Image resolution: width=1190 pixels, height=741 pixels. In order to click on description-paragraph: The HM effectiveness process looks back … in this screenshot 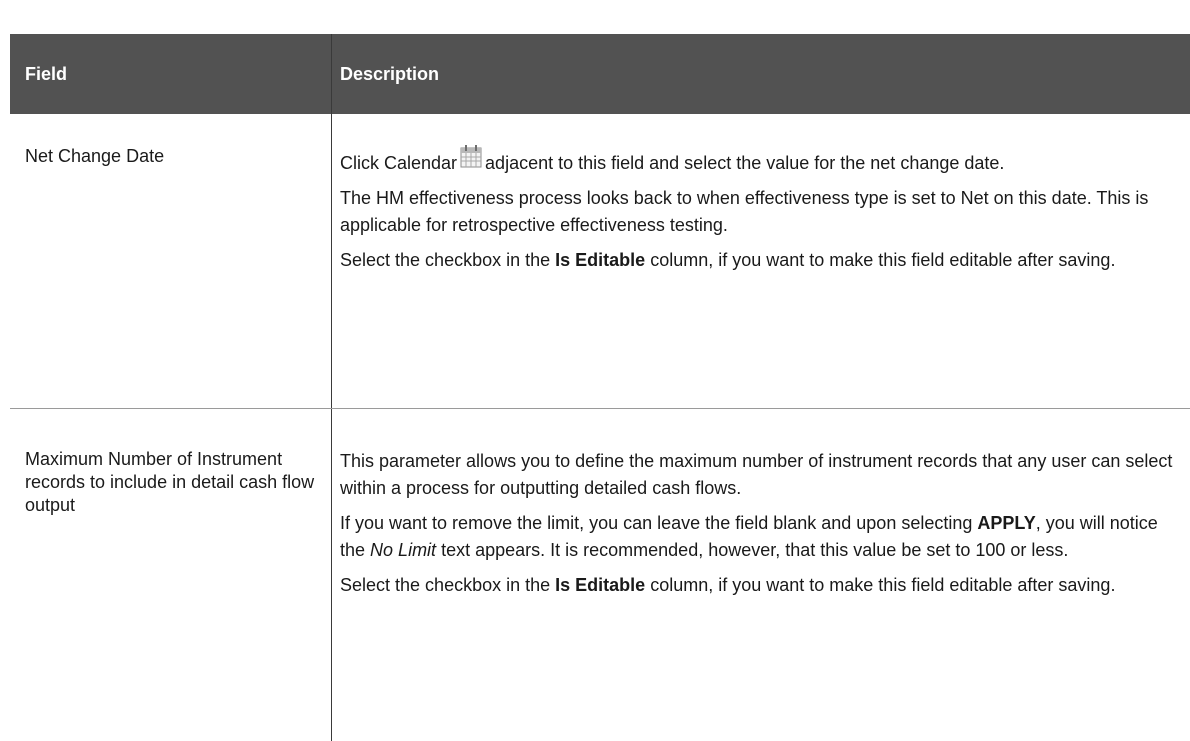, I will do `click(744, 211)`.